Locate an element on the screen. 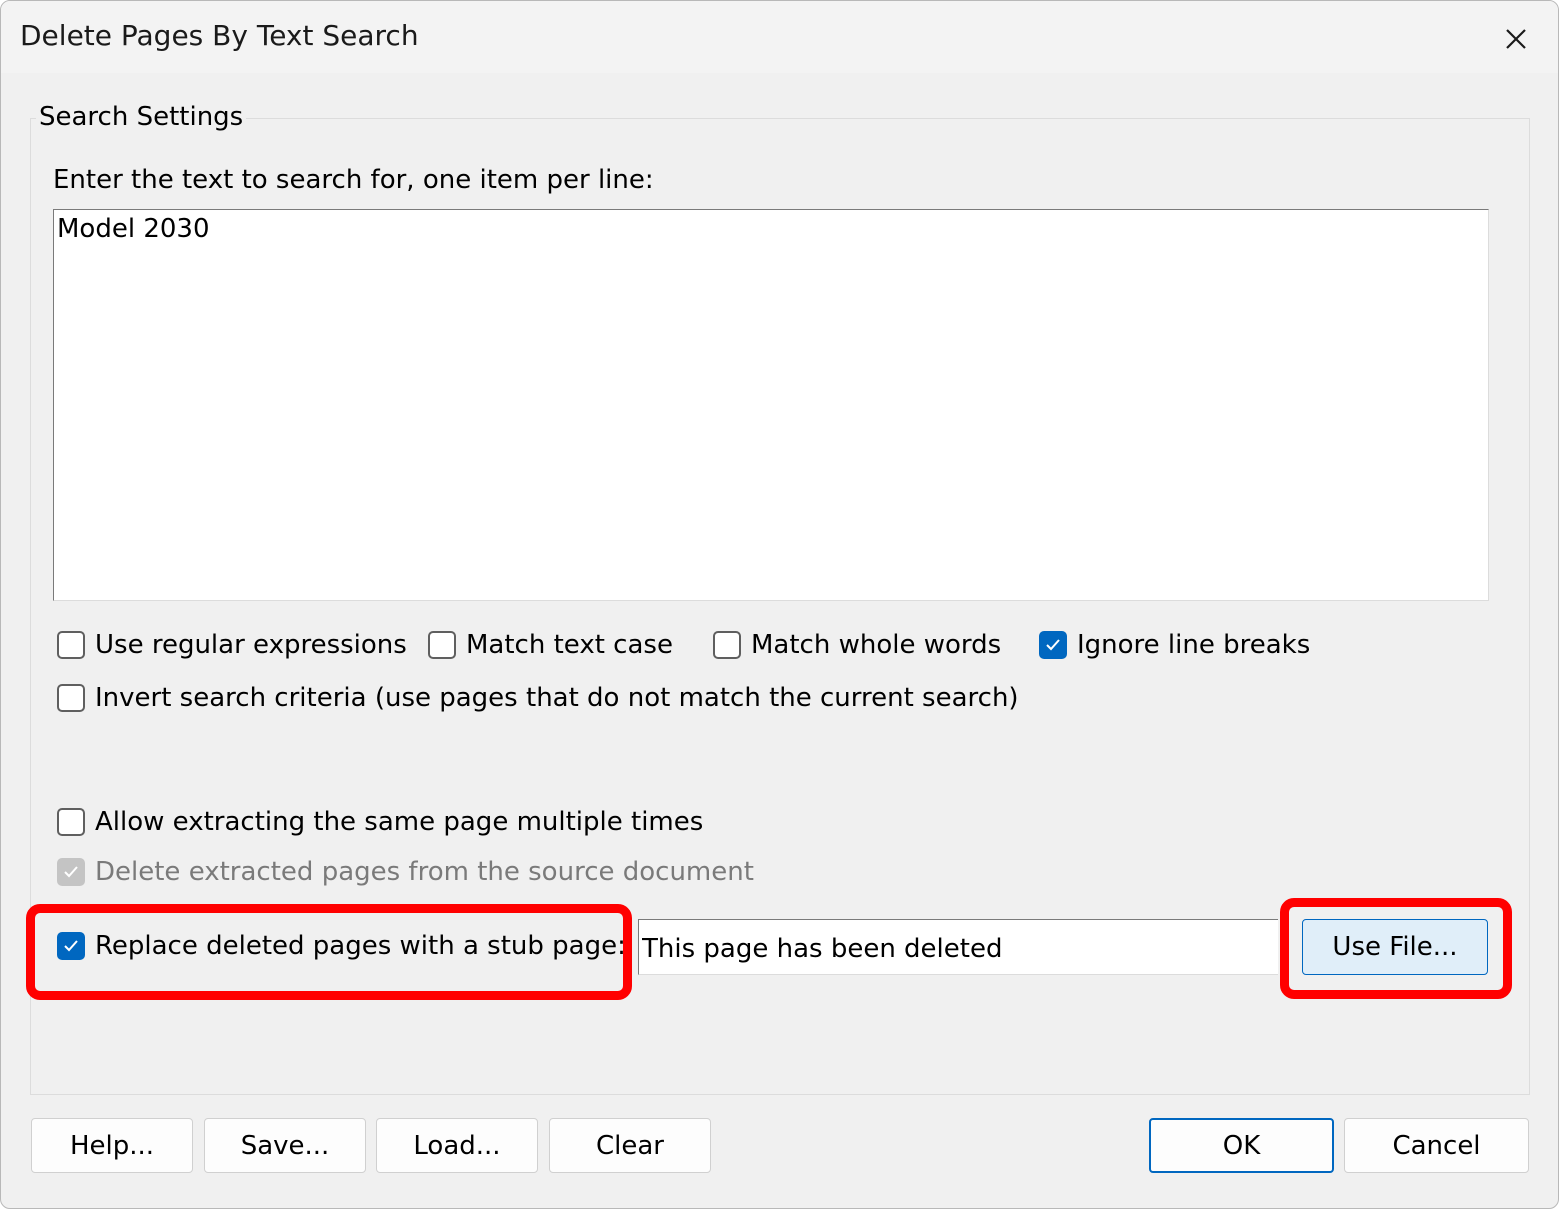 The height and width of the screenshot is (1209, 1559). ignore-breaks-label: Ignore line breaks is located at coordinates (1194, 645).